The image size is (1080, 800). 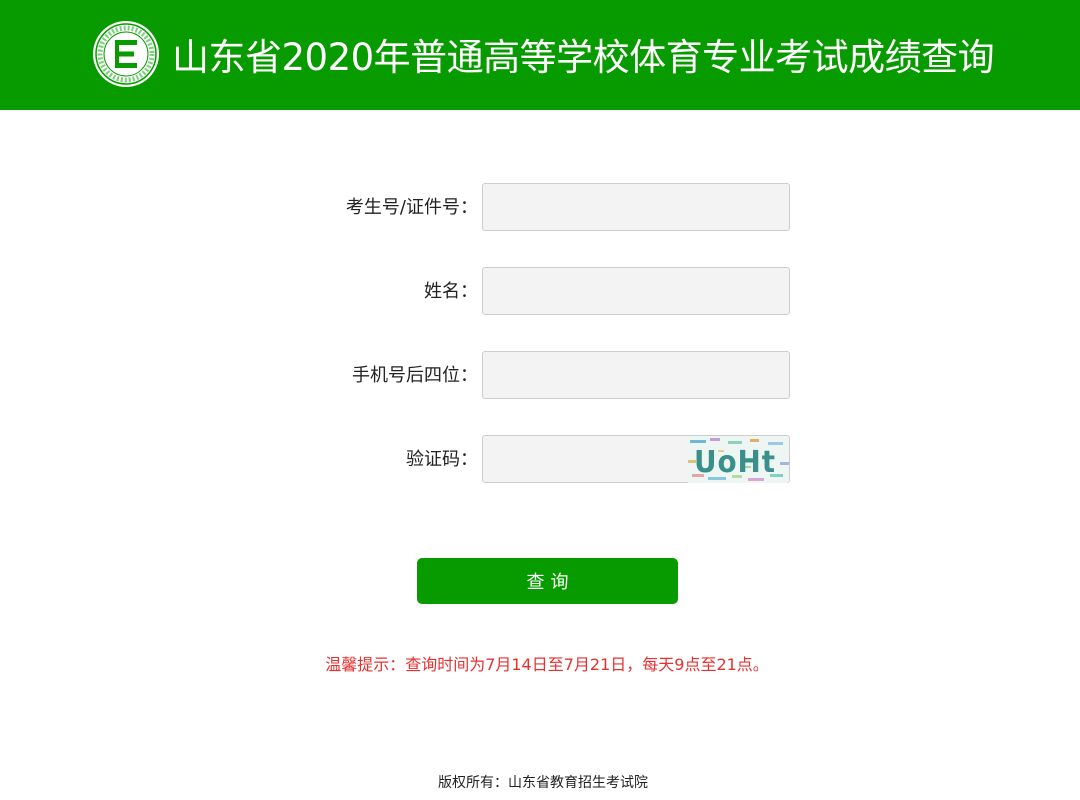 I want to click on page-title: 山东省2020年普通高等学校体育专业考试成绩查询, so click(x=583, y=57).